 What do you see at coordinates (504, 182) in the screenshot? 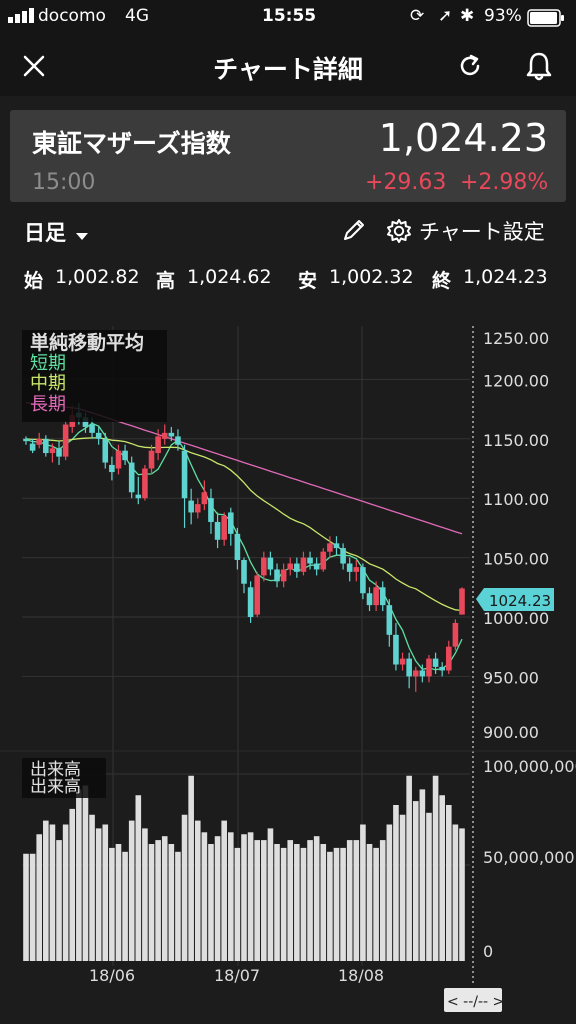
I see `price-change-percent: +2.98%` at bounding box center [504, 182].